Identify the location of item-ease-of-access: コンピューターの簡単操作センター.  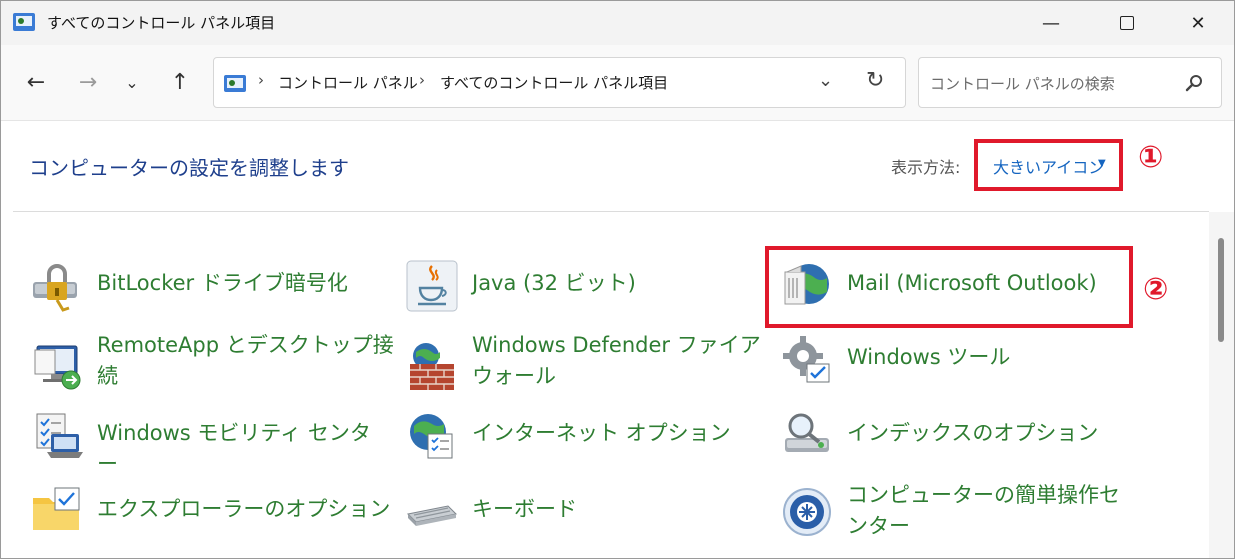
(961, 516).